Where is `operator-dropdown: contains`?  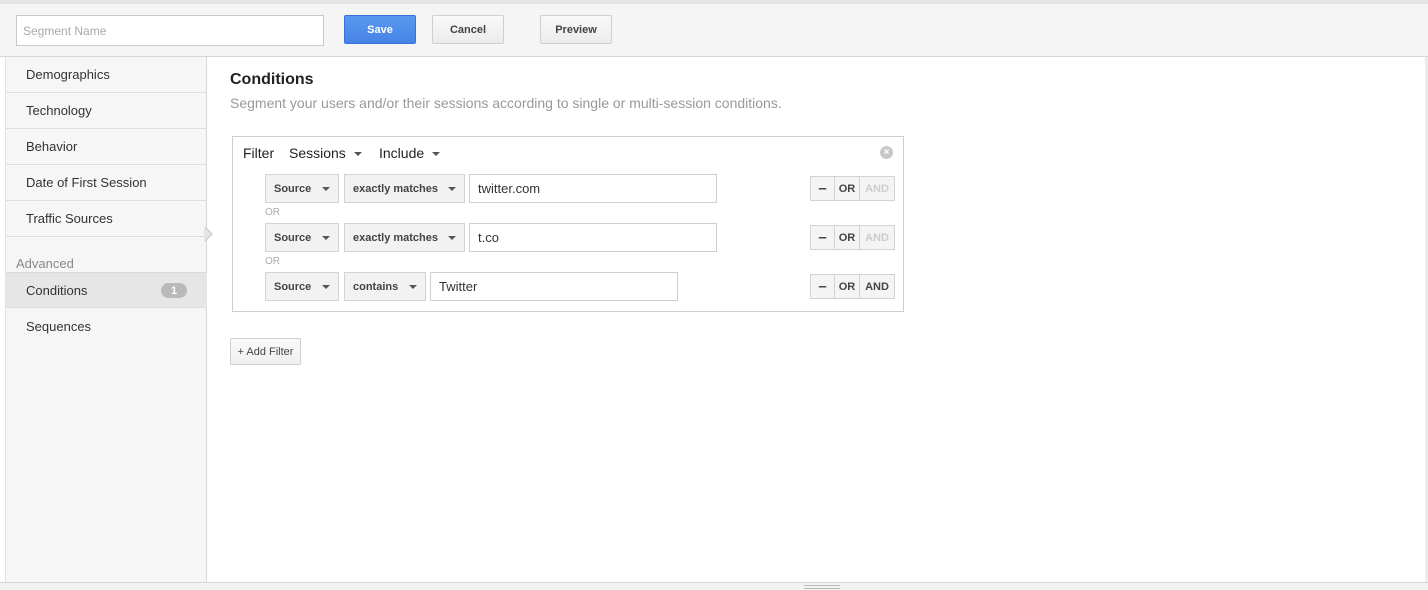
operator-dropdown: contains is located at coordinates (385, 286).